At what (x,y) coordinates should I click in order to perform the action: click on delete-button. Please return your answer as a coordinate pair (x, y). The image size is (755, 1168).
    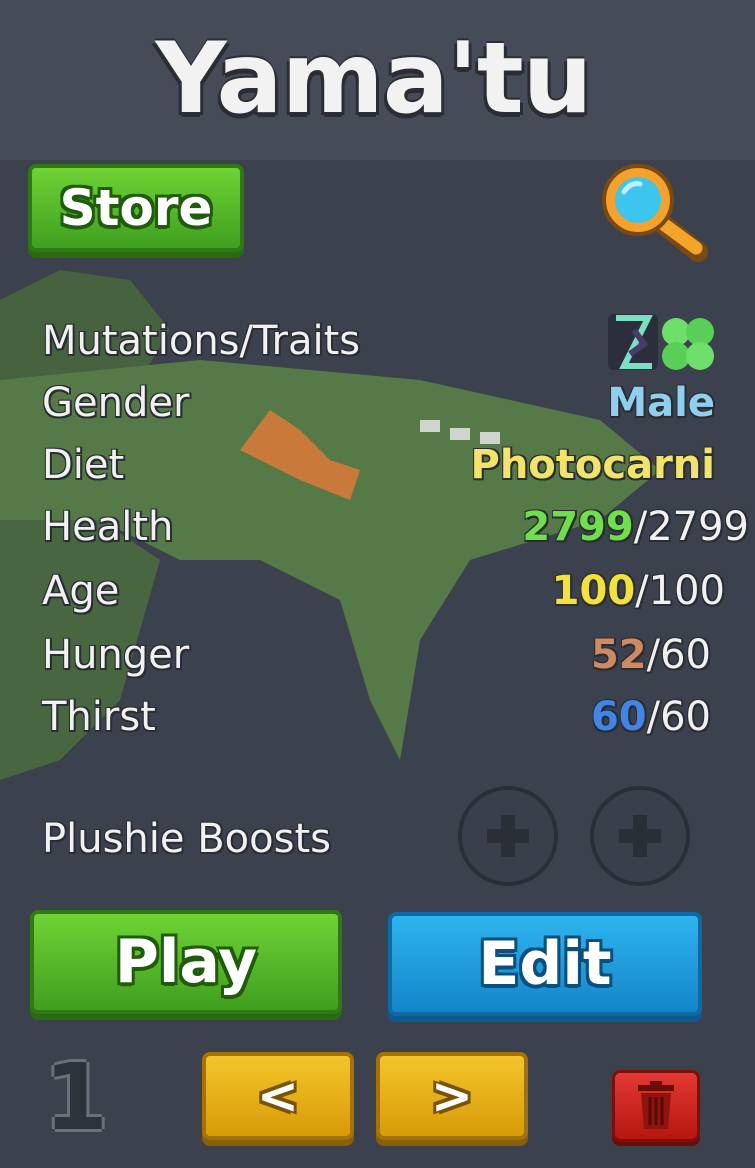
    Looking at the image, I should click on (656, 1106).